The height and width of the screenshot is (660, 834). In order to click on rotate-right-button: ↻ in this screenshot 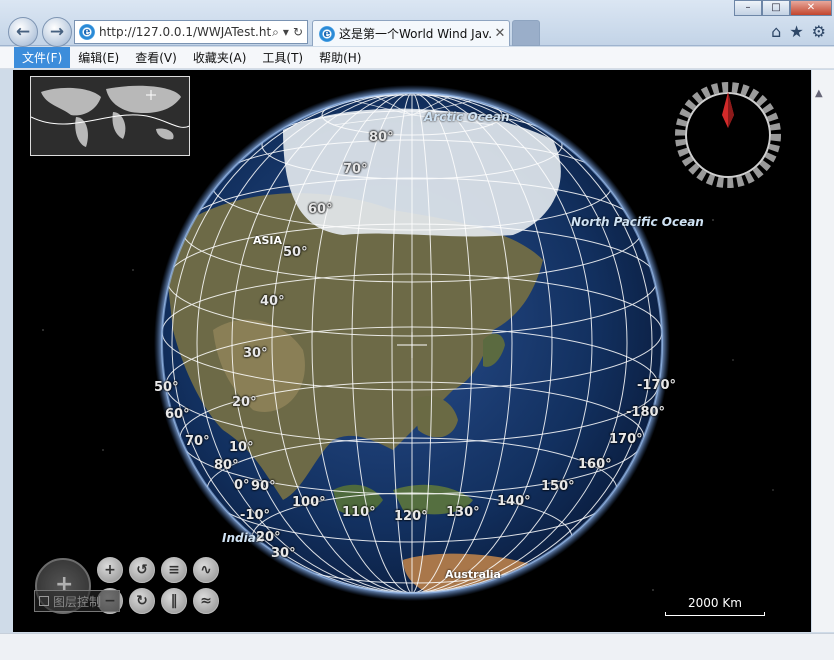, I will do `click(142, 601)`.